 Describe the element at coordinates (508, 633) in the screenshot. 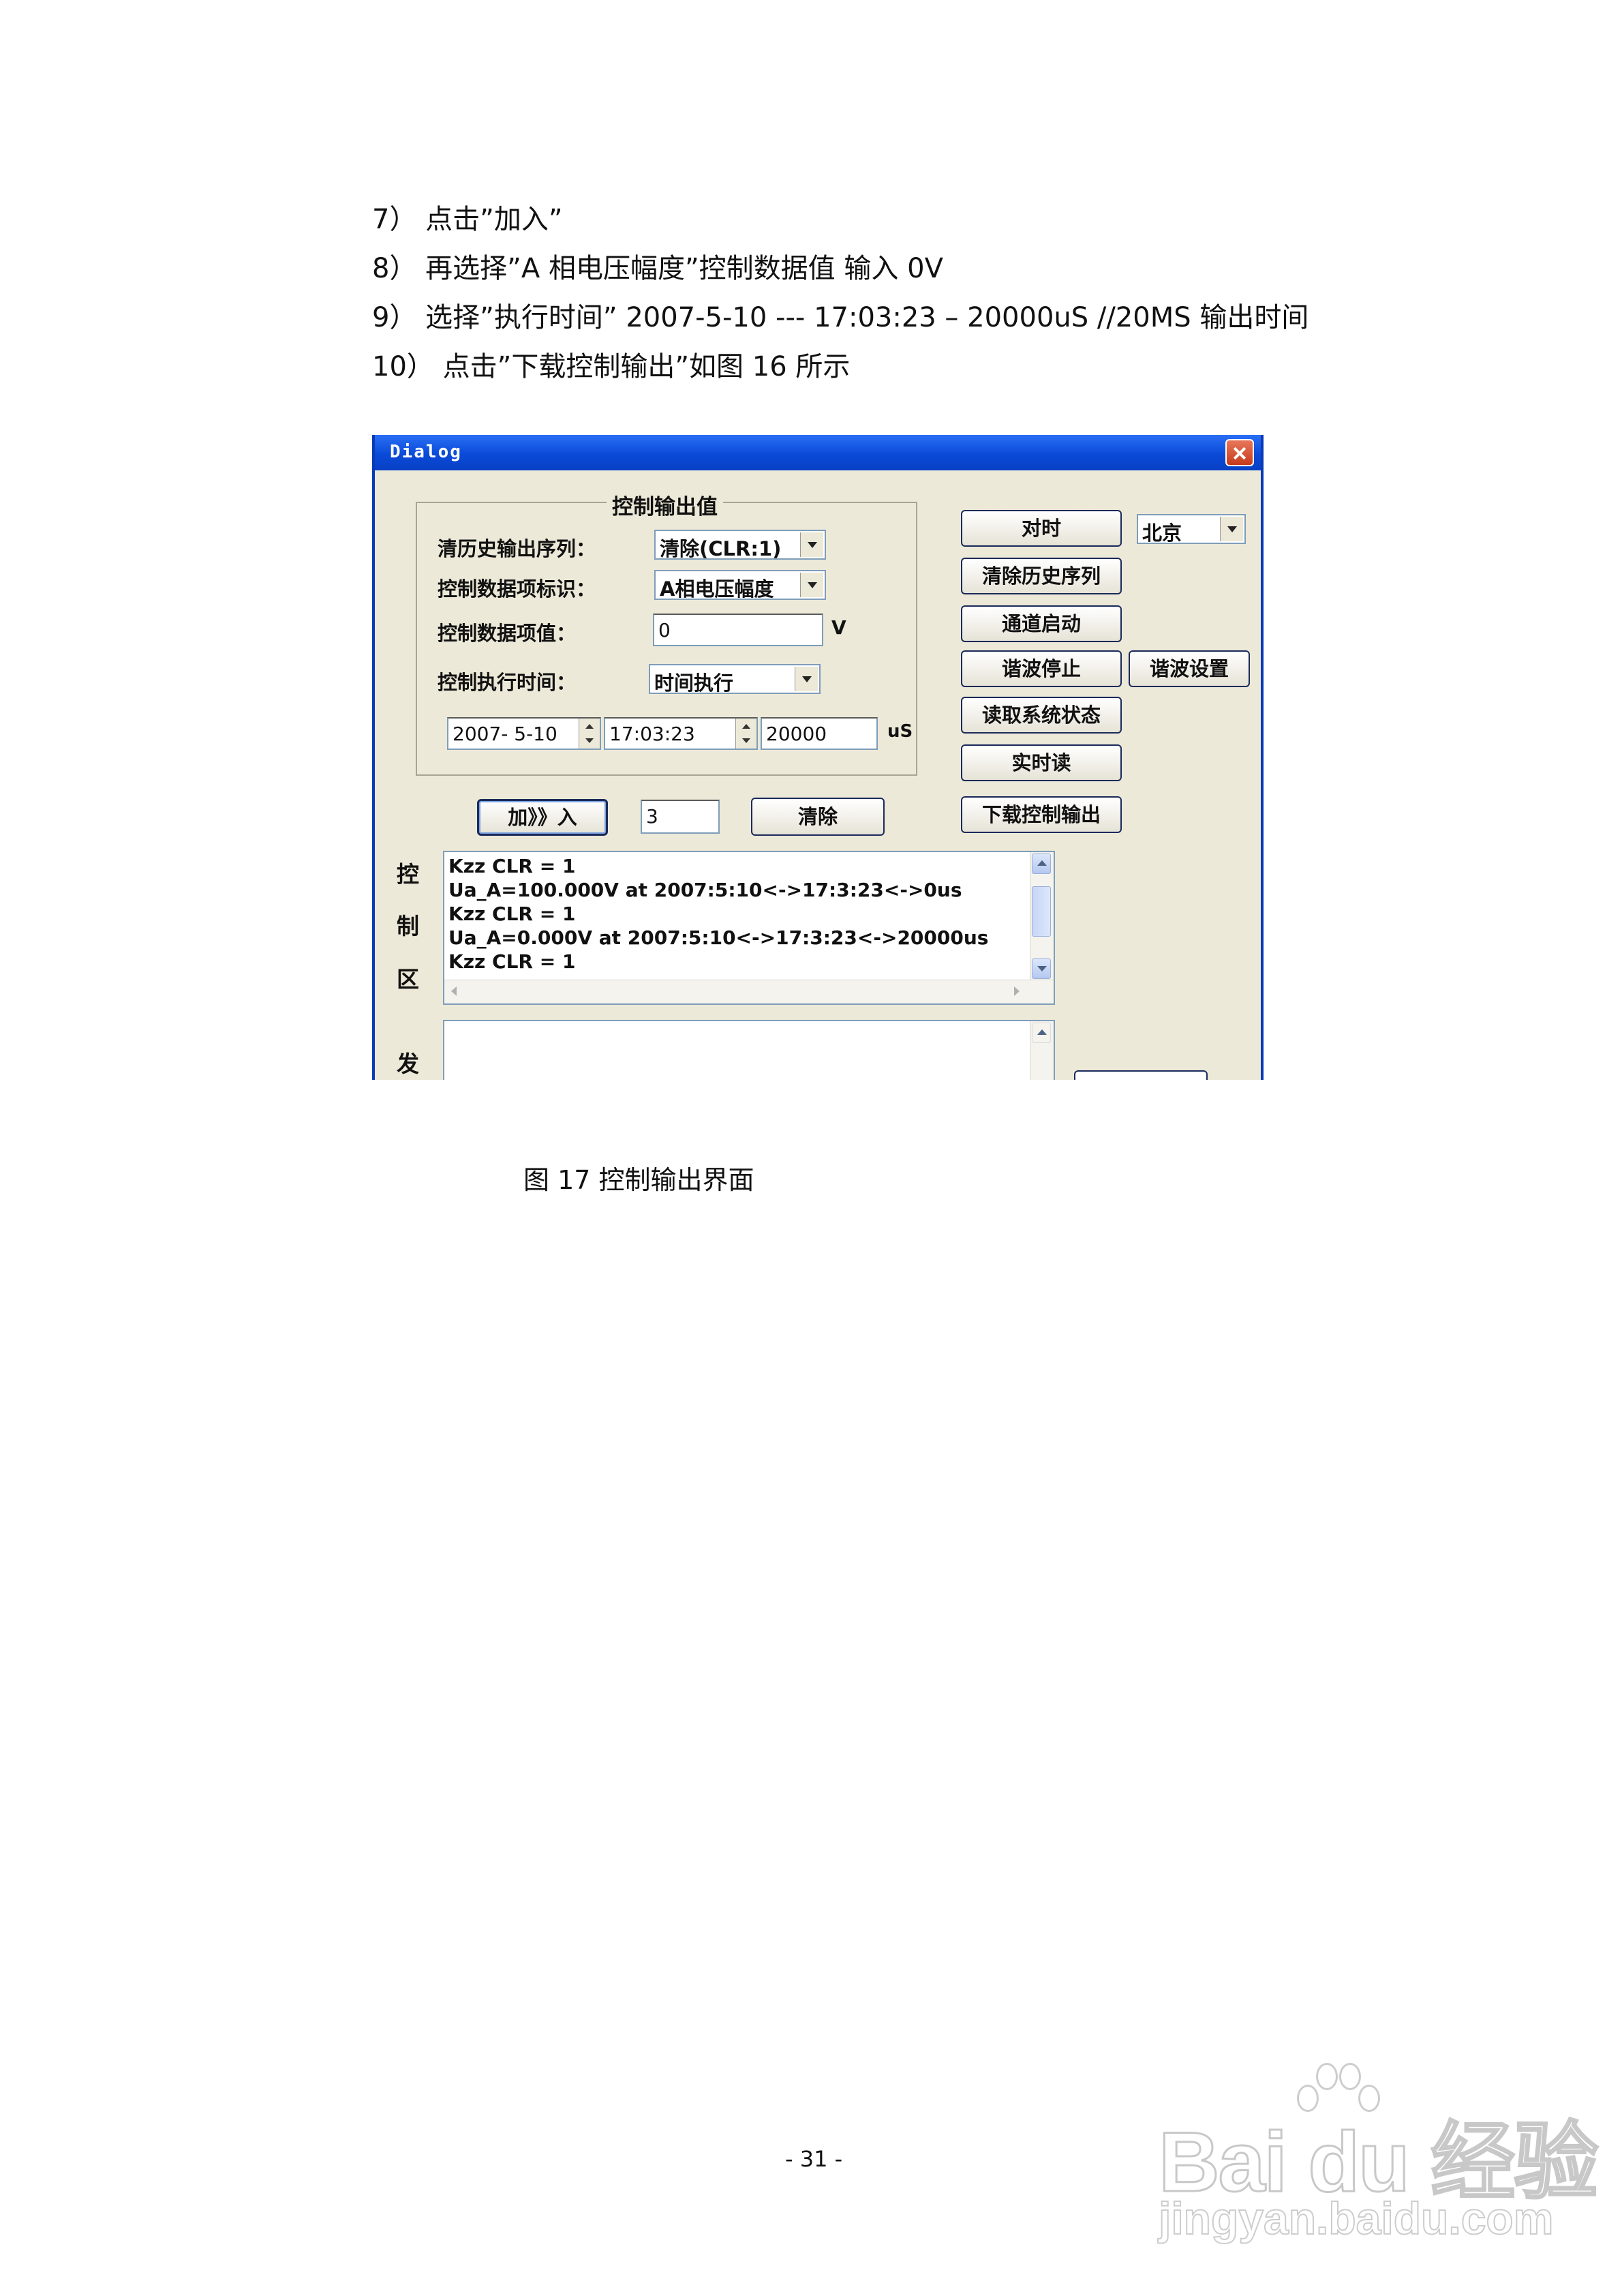

I see `label-data-item-value: 控制数据项值：` at that location.